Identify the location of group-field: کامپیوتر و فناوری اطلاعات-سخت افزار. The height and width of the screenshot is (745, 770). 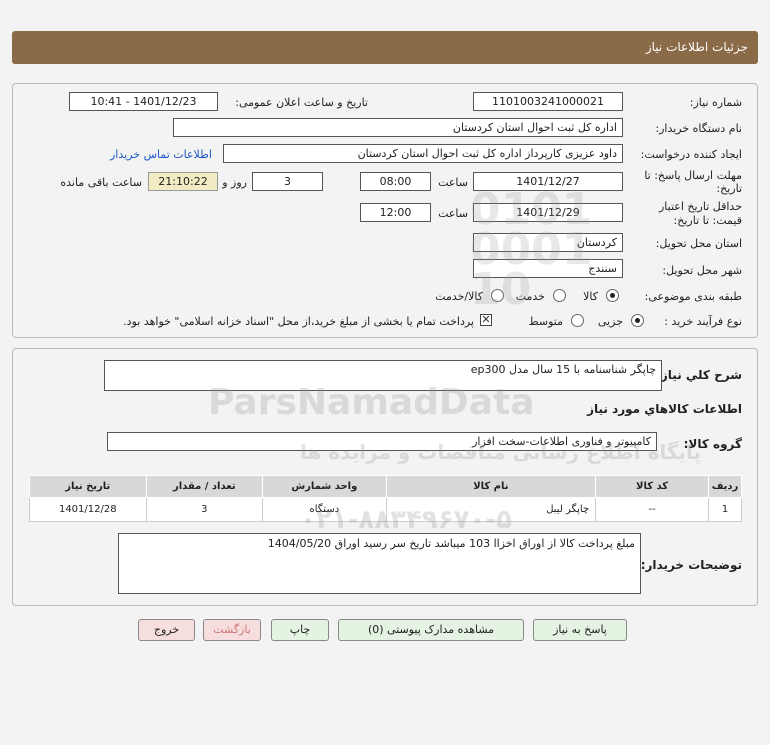
(382, 441).